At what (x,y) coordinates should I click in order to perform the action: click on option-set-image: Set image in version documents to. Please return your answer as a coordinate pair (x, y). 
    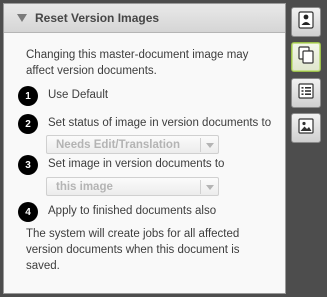
    Looking at the image, I should click on (136, 164).